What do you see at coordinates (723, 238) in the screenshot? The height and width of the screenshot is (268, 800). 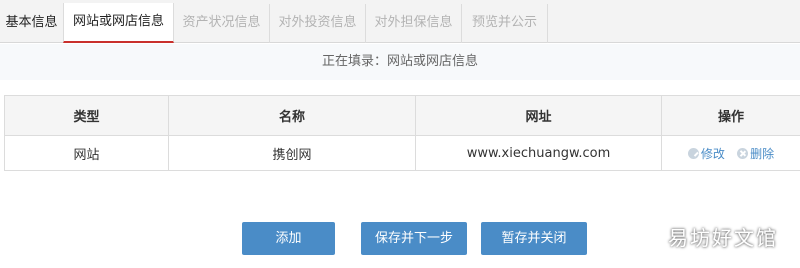 I see `watermark-text: 易坊好文馆` at bounding box center [723, 238].